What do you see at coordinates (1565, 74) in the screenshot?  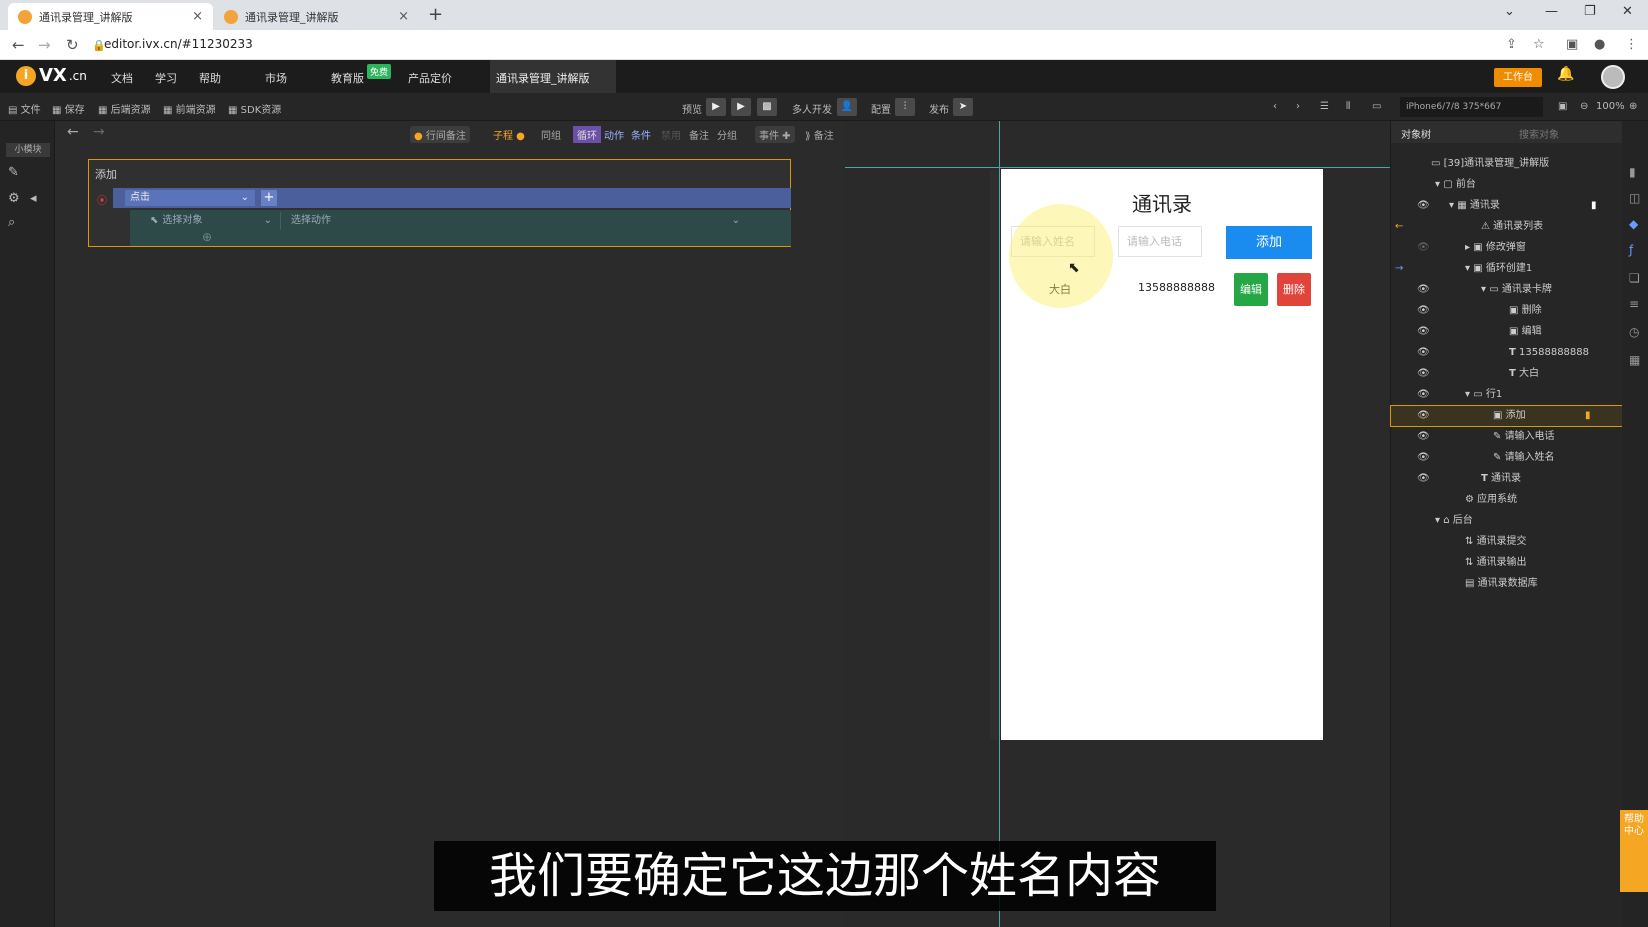 I see `bell-icon: 🔔` at bounding box center [1565, 74].